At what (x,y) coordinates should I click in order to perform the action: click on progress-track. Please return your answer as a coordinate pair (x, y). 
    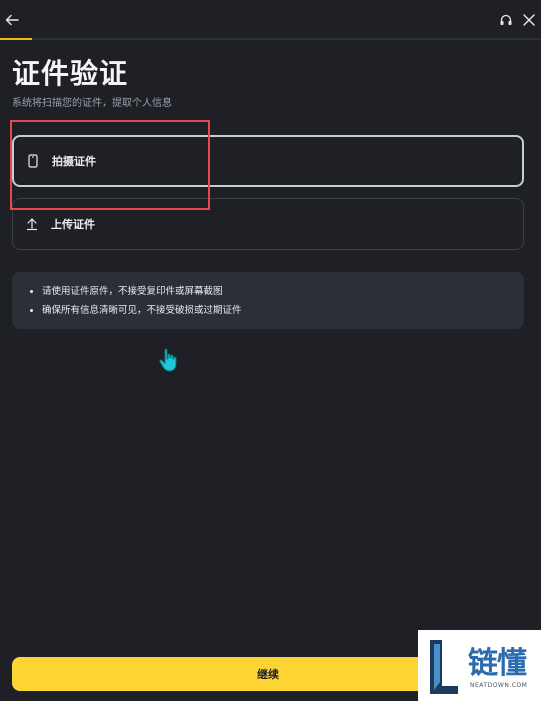
    Looking at the image, I should click on (270, 39).